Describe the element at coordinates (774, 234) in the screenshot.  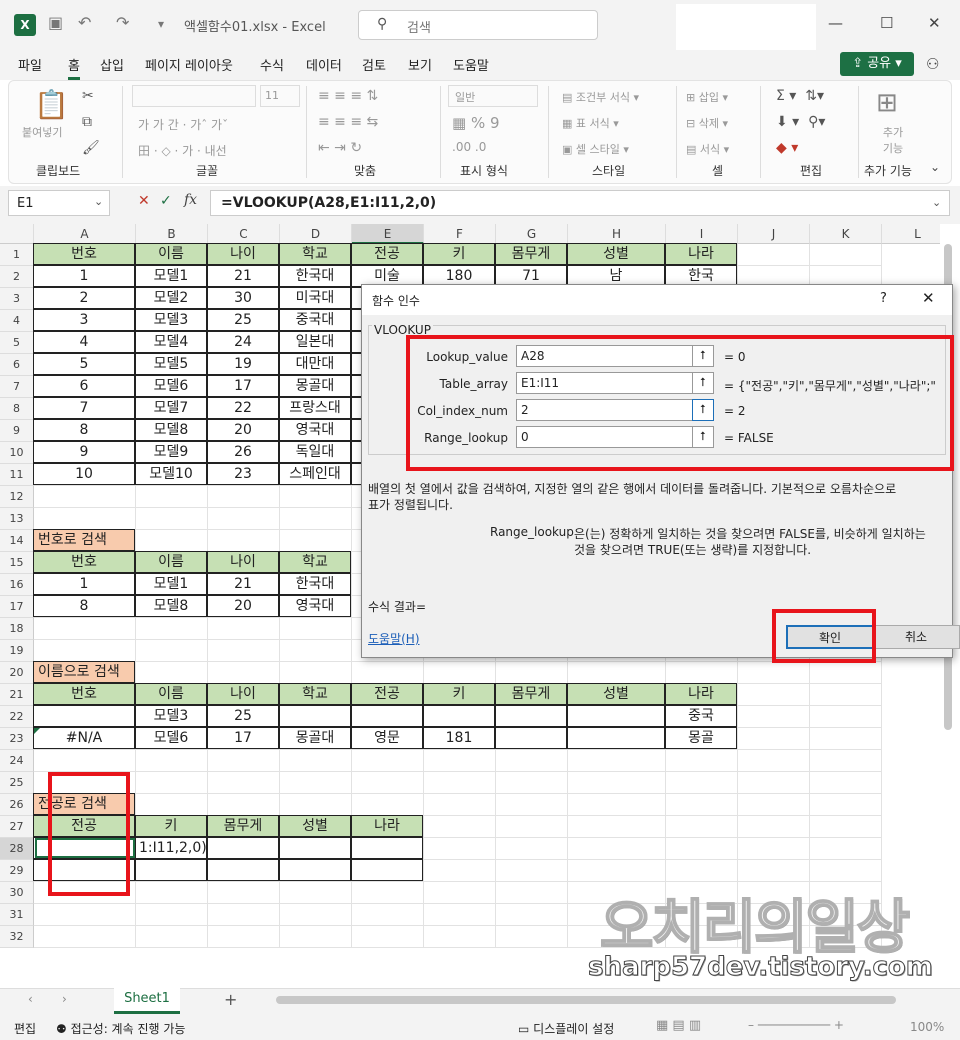
I see `column-header: J` at that location.